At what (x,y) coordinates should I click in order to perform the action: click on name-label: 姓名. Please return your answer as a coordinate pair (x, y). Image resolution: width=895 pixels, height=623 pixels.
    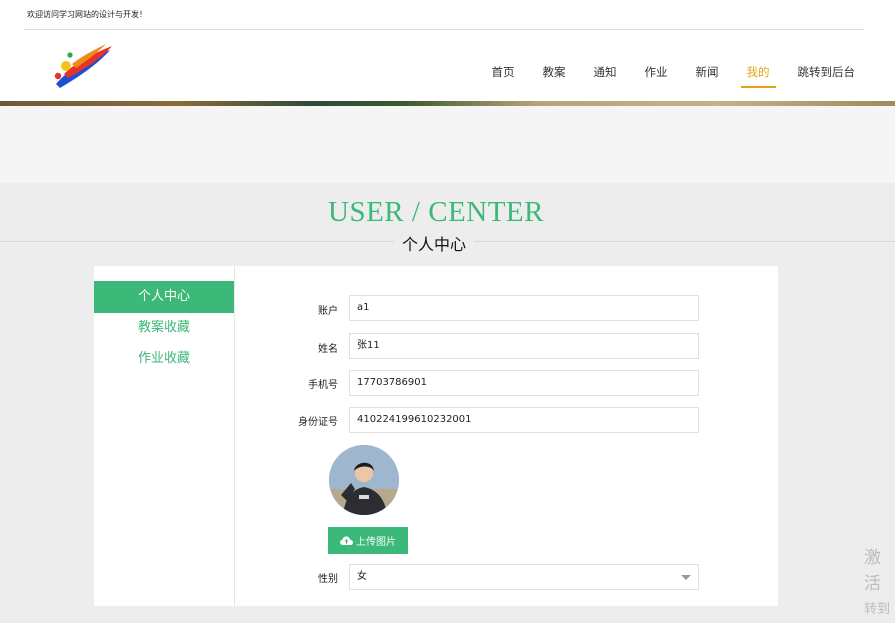
    Looking at the image, I should click on (328, 349).